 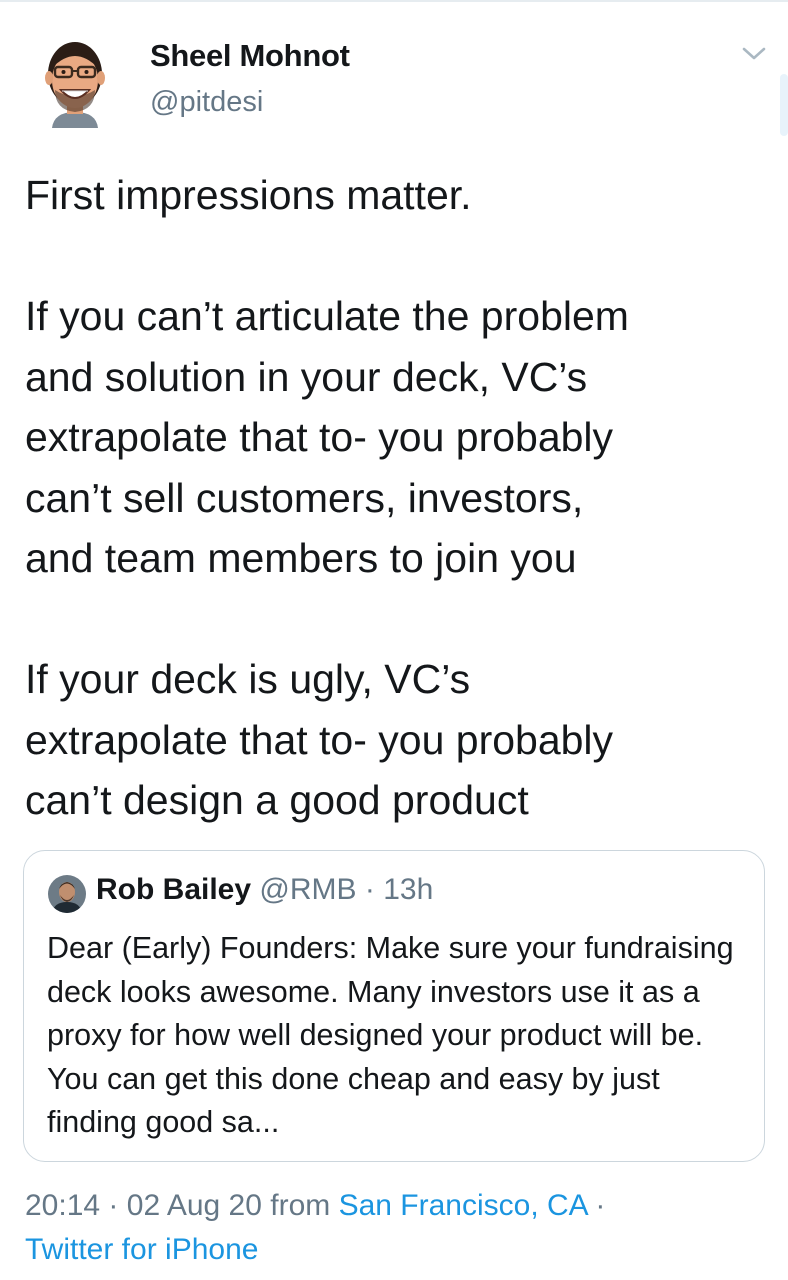 What do you see at coordinates (248, 195) in the screenshot?
I see `tweet-paragraph: First impressions matter.` at bounding box center [248, 195].